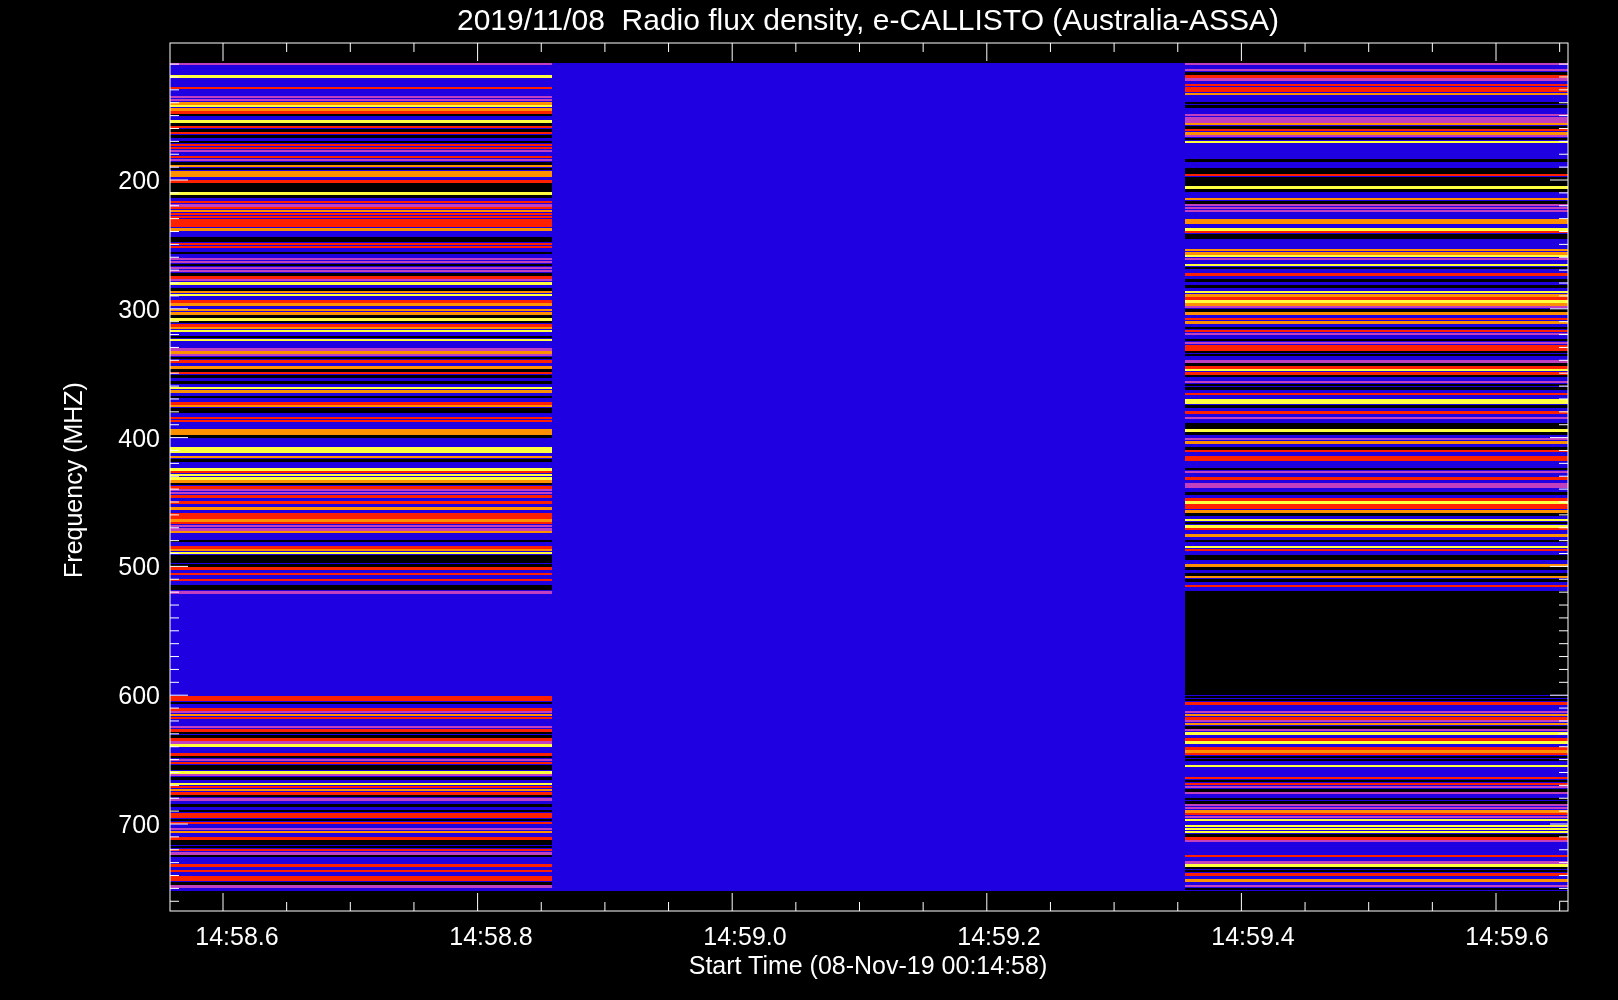 The width and height of the screenshot is (1618, 1000). What do you see at coordinates (139, 180) in the screenshot?
I see `y-tick-label: 200` at bounding box center [139, 180].